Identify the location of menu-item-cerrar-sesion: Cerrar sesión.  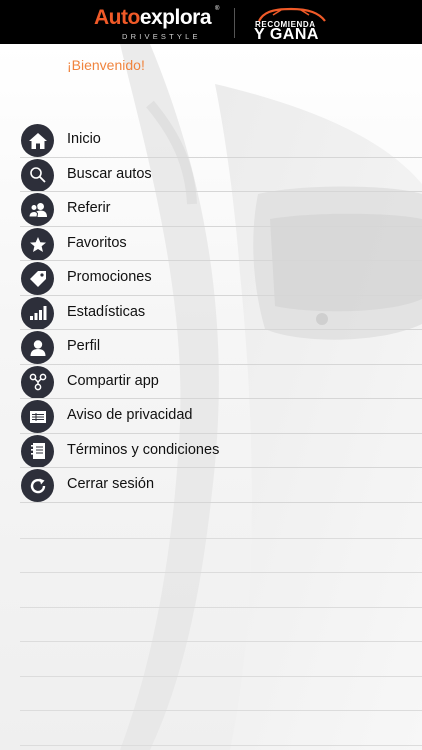
(211, 485).